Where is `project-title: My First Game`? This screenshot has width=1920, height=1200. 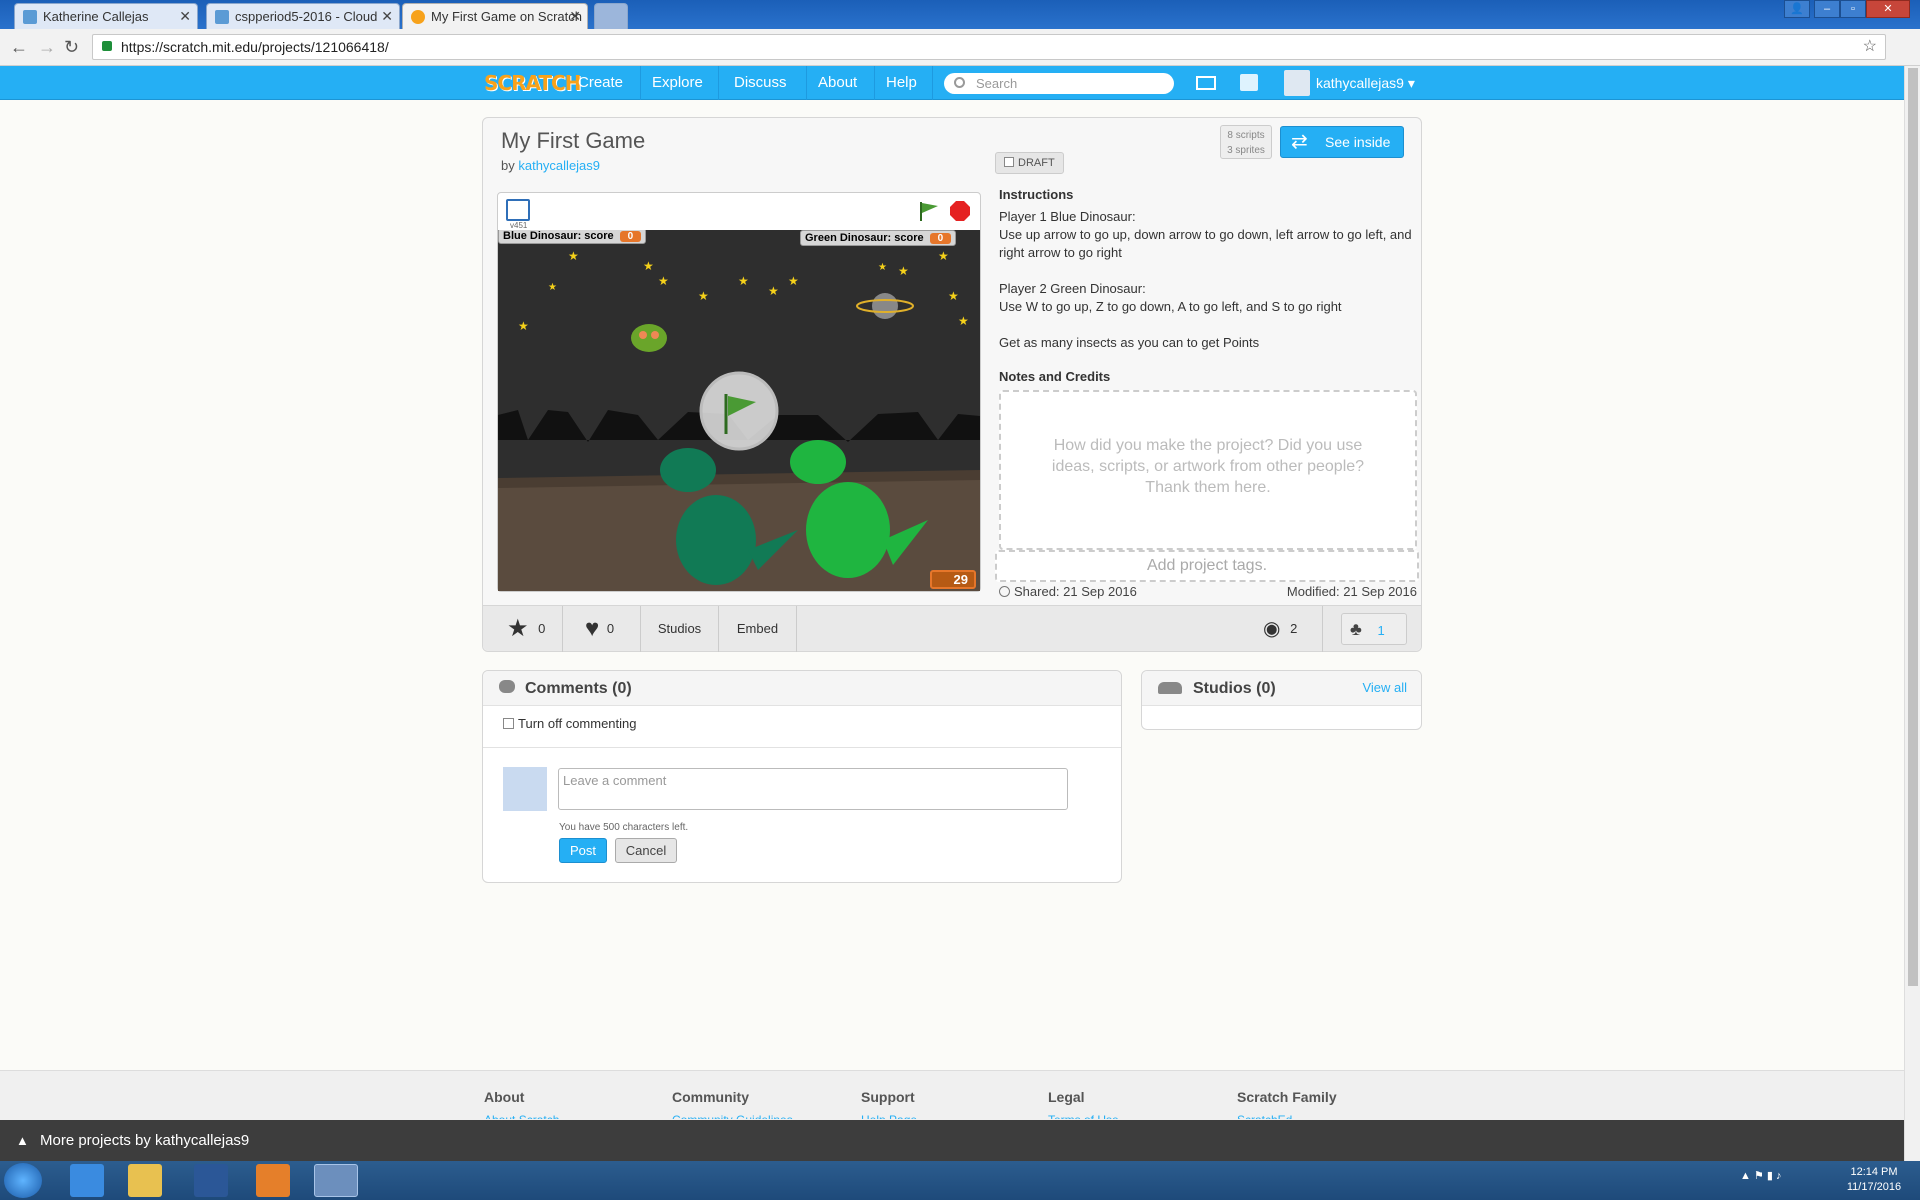 project-title: My First Game is located at coordinates (573, 141).